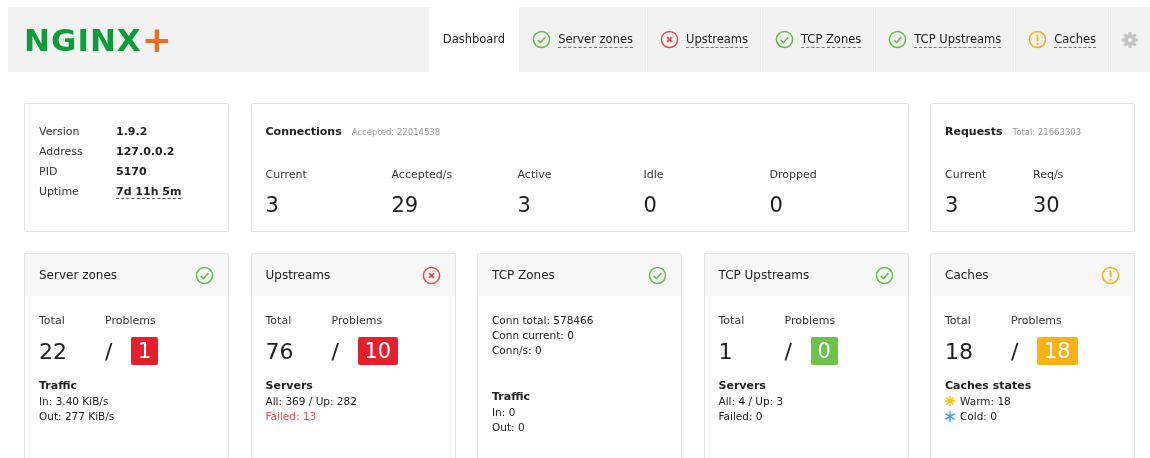 The width and height of the screenshot is (1150, 458). What do you see at coordinates (98, 40) in the screenshot?
I see `nginx-plus-logo: NGINX+` at bounding box center [98, 40].